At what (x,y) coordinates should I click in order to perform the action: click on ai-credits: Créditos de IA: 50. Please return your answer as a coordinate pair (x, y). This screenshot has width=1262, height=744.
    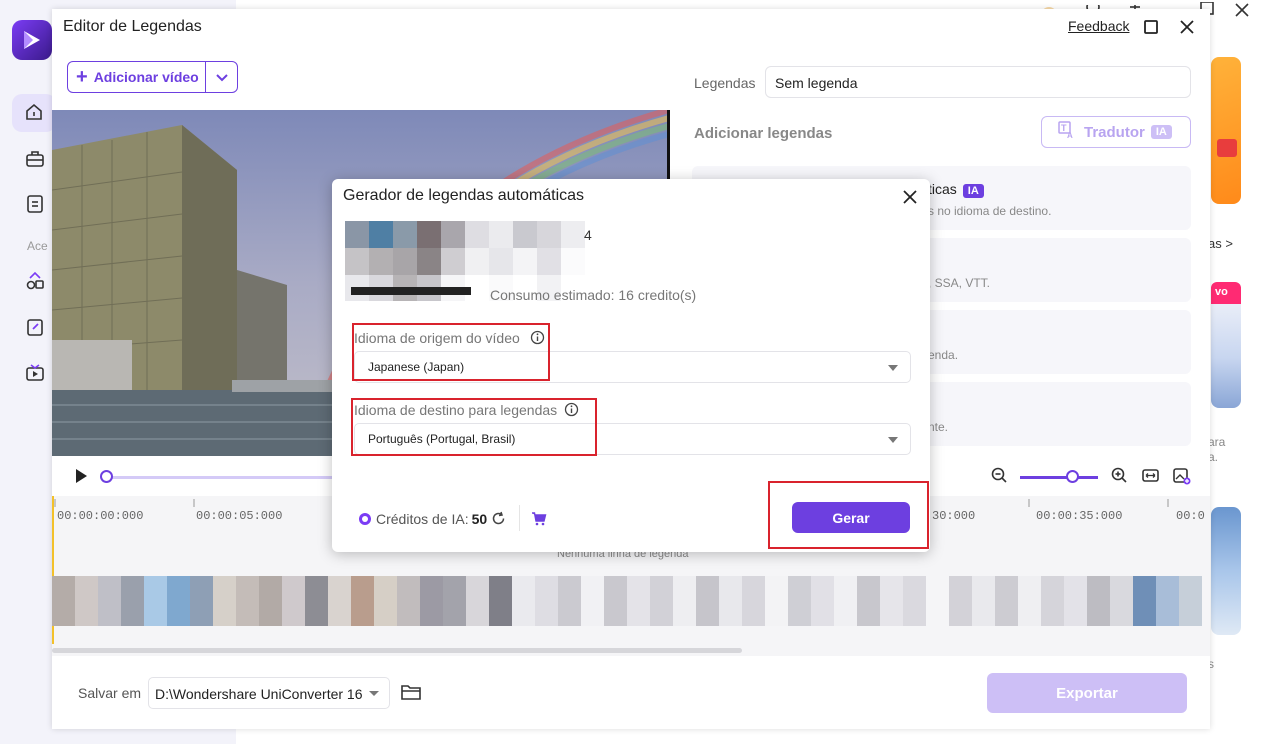
    Looking at the image, I should click on (423, 519).